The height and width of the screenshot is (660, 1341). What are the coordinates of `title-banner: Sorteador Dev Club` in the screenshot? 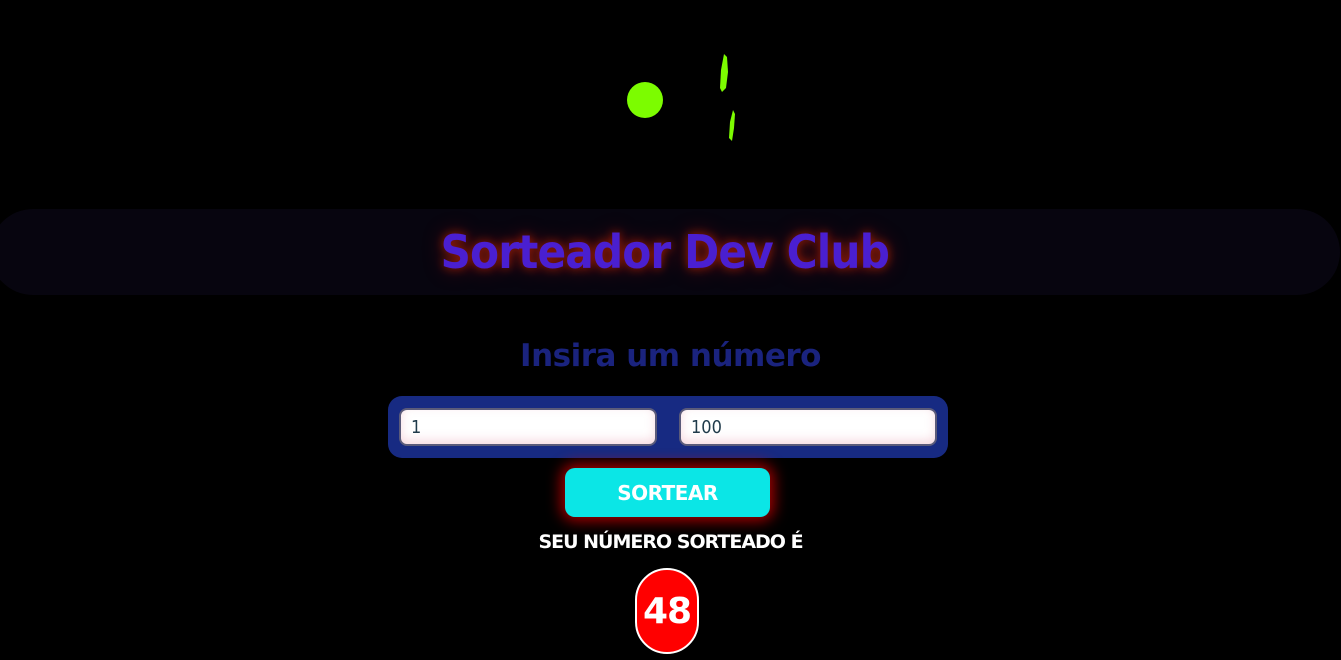 It's located at (670, 252).